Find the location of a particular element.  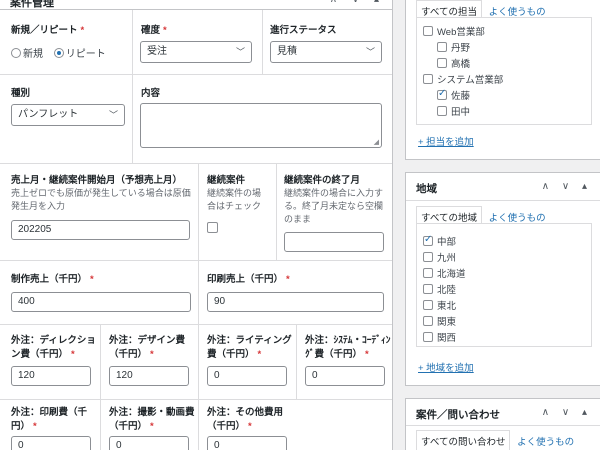

list-item: 丹野 is located at coordinates (453, 47).